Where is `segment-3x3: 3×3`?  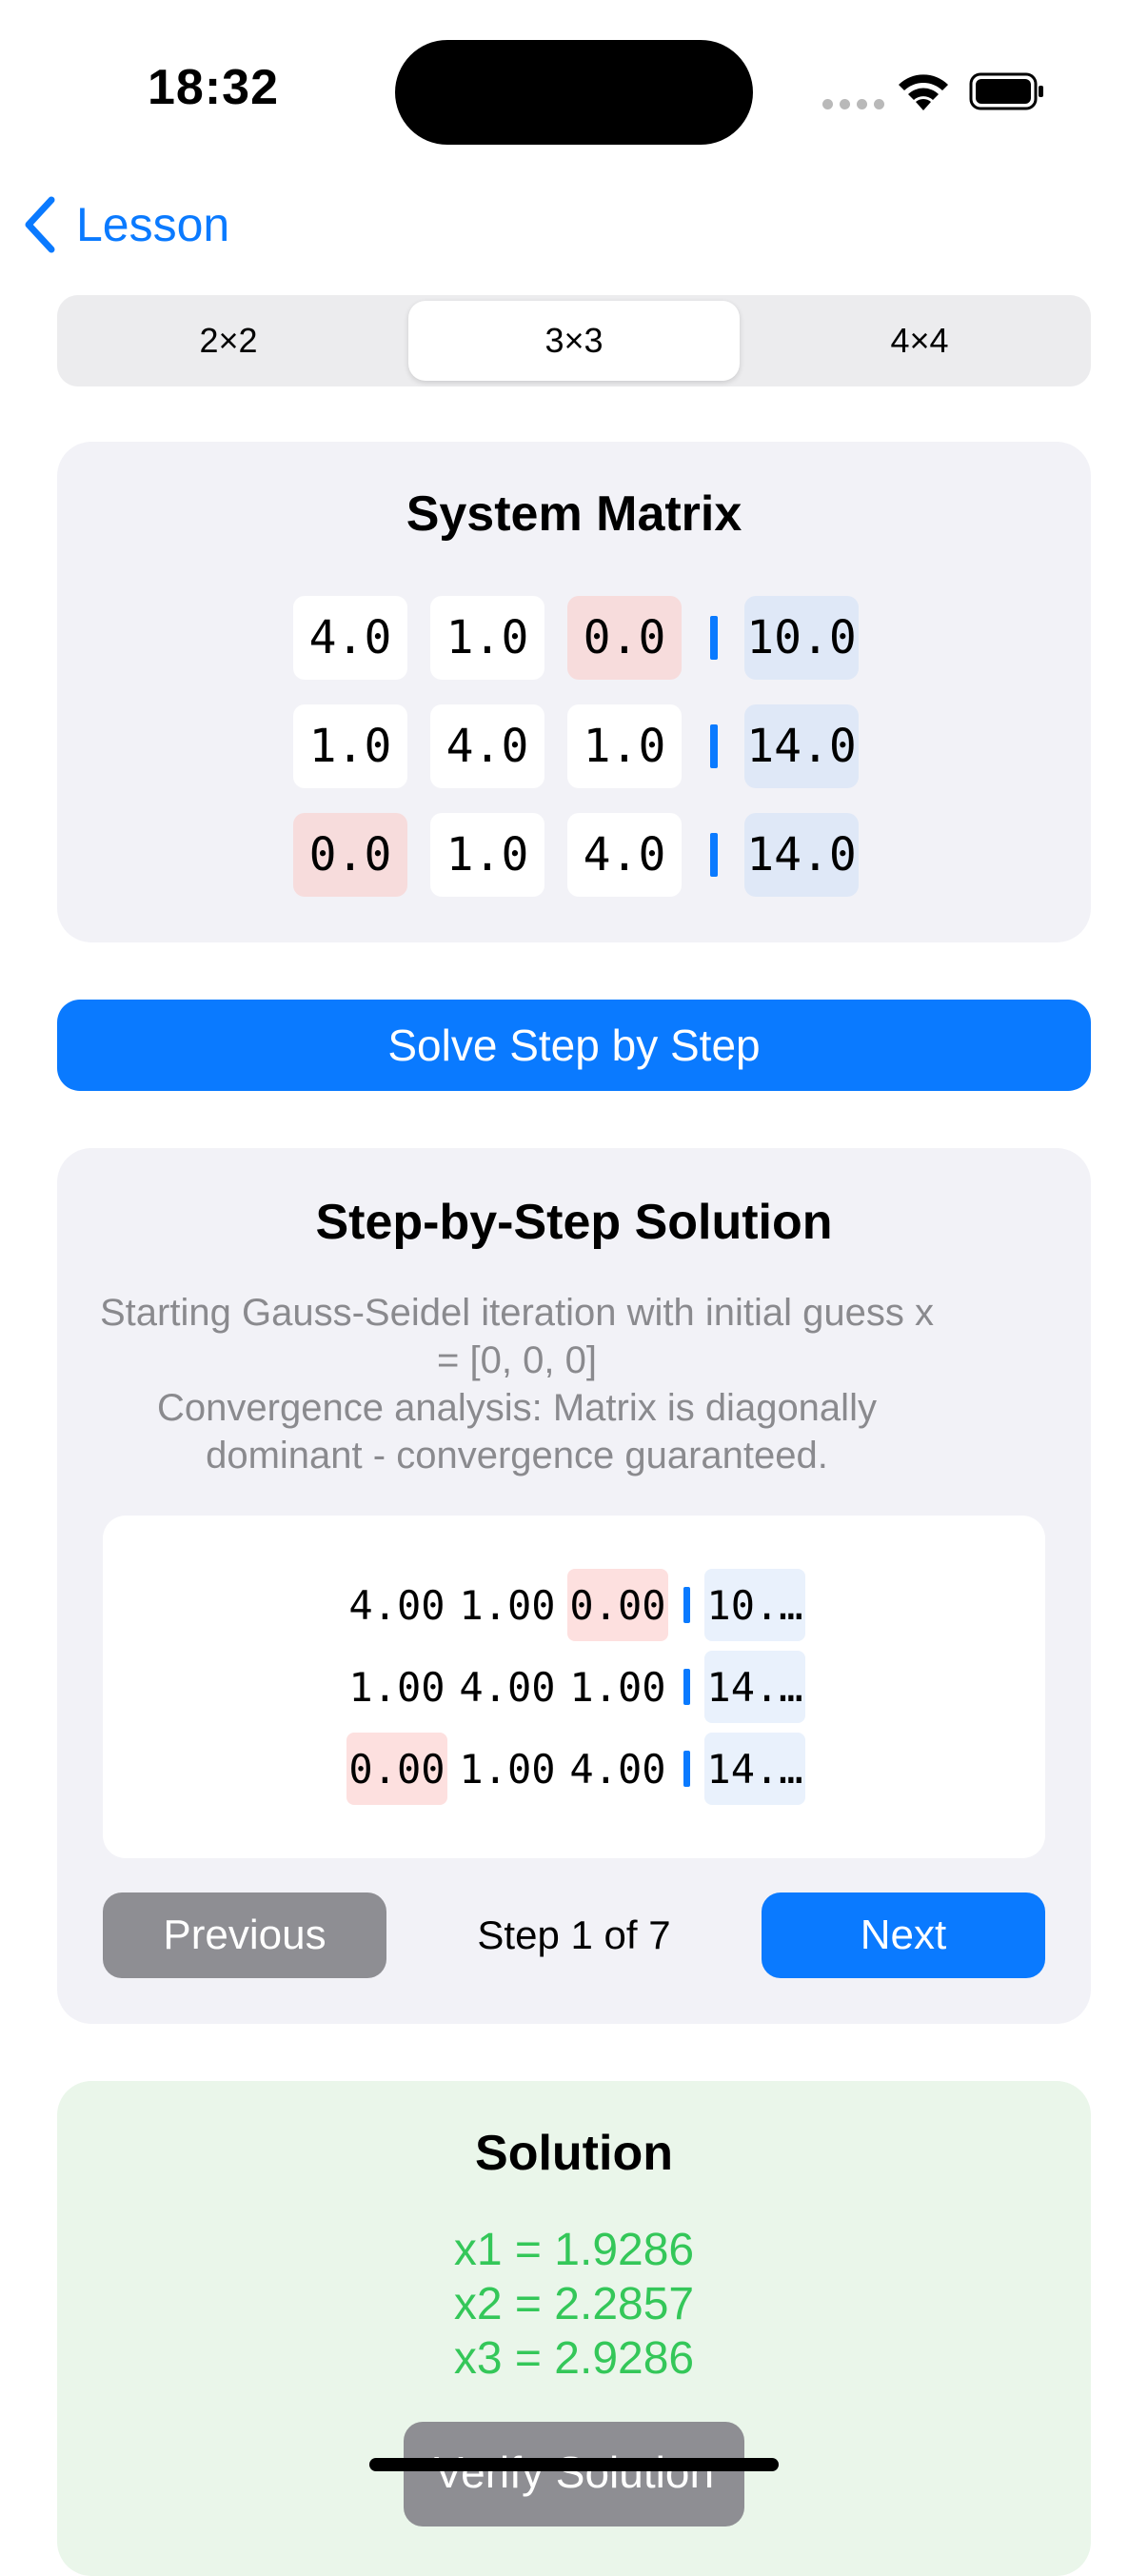
segment-3x3: 3×3 is located at coordinates (574, 341).